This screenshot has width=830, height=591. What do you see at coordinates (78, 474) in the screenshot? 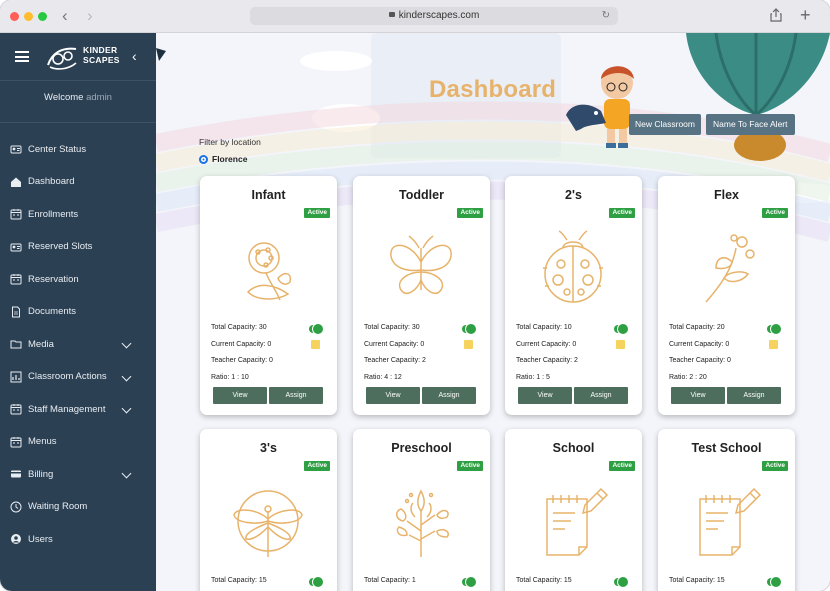
I see `sidebar-item-billing: Billing` at bounding box center [78, 474].